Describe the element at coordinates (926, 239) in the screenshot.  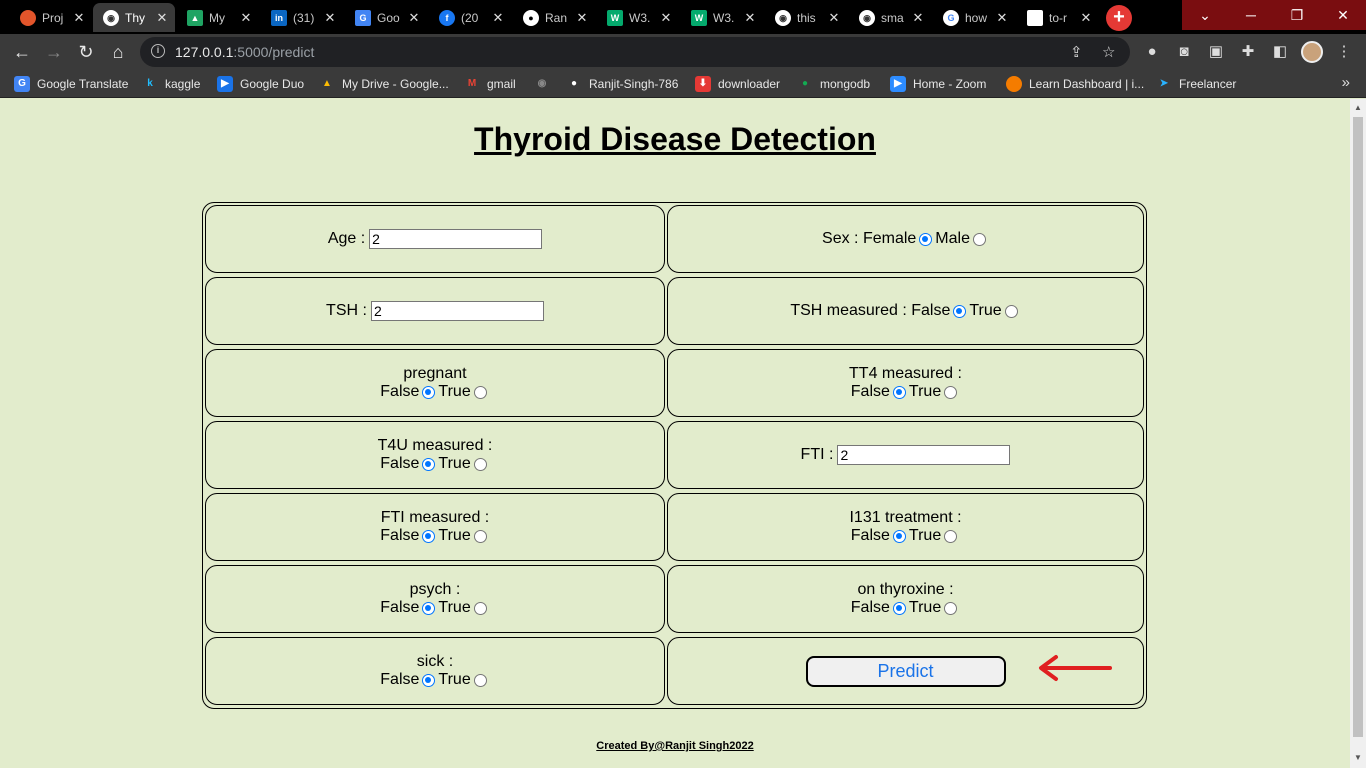
I see `sex-female-radio` at that location.